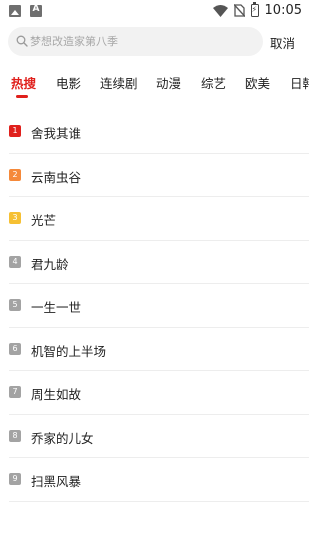 The image size is (320, 550). Describe the element at coordinates (142, 41) in the screenshot. I see `search-input` at that location.